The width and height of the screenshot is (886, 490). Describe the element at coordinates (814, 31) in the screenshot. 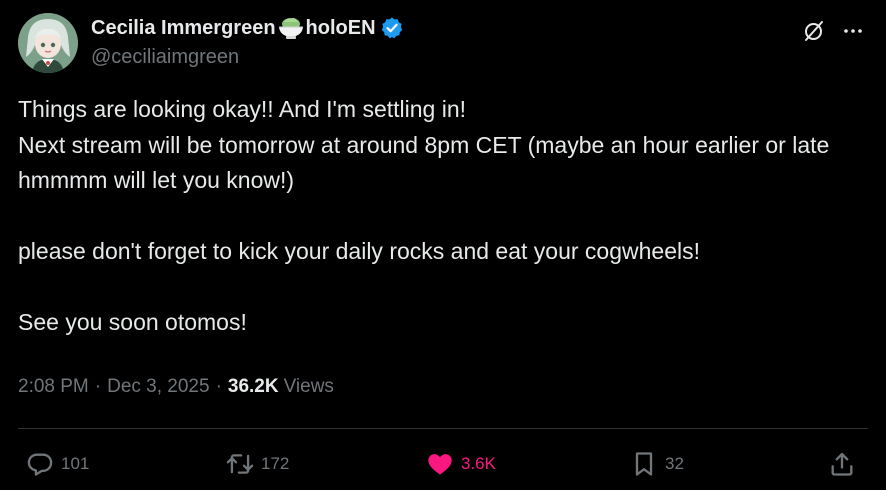

I see `grok-icon` at that location.